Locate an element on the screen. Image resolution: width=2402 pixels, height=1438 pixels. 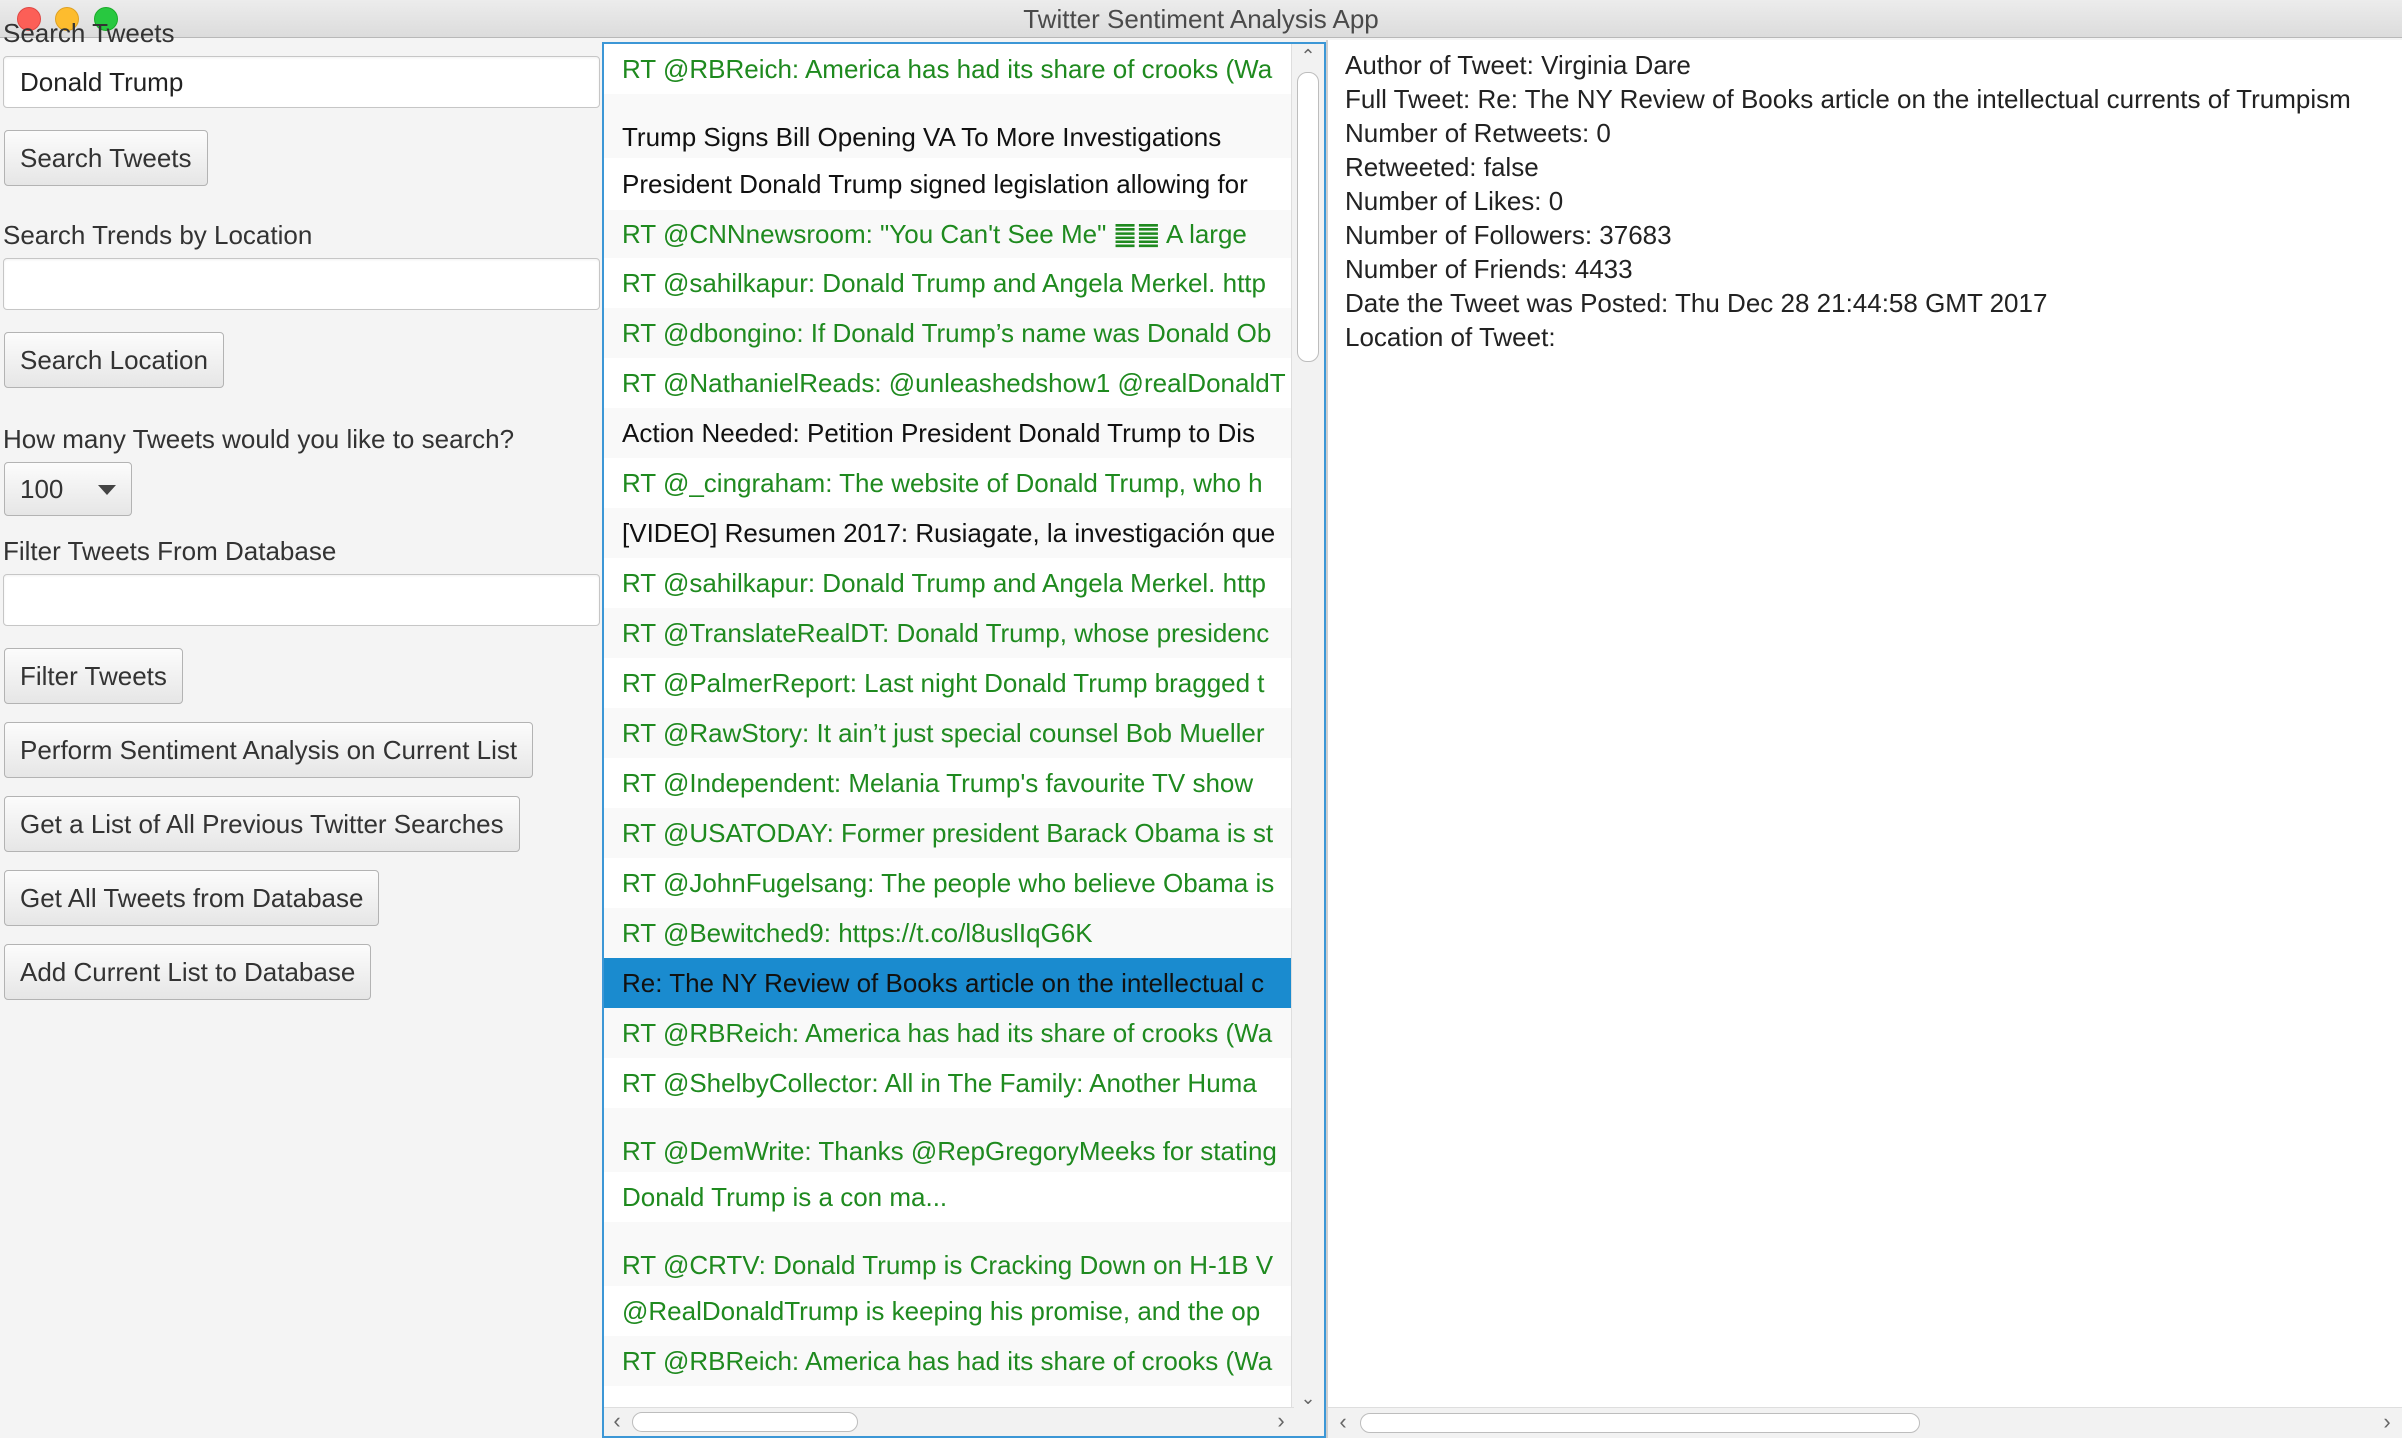
search-tweets-input: Donald Trump is located at coordinates (301, 82).